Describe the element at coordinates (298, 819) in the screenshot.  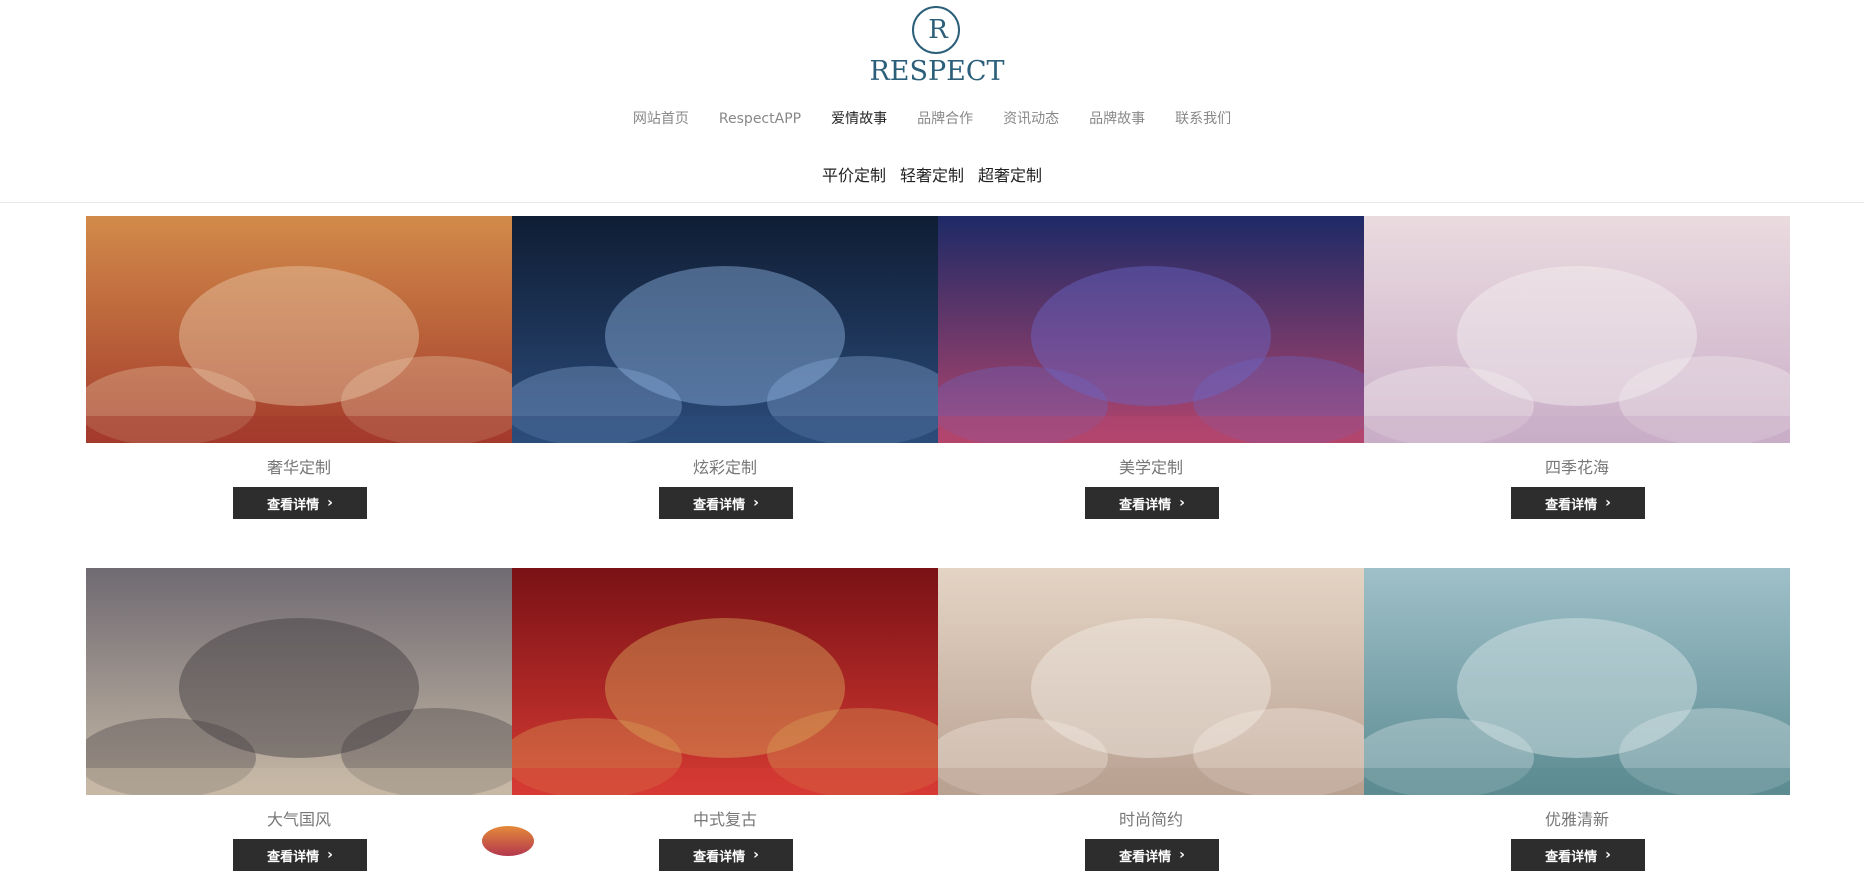
I see `card-title: 大气国风` at that location.